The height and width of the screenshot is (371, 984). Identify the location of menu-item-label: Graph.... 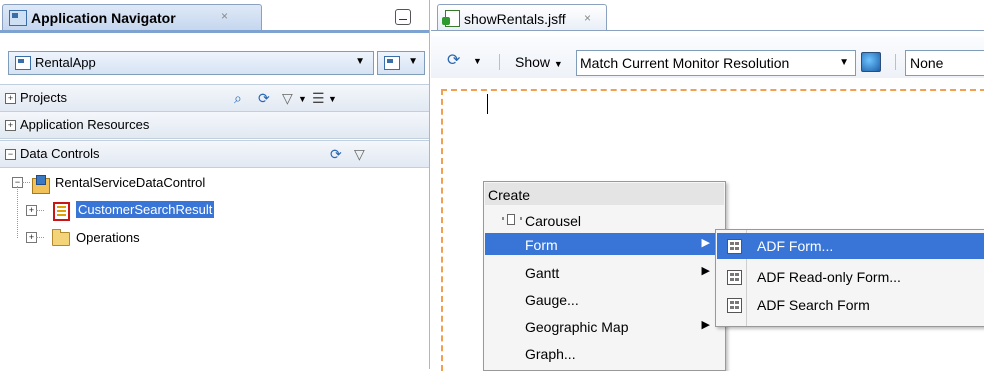
(550, 354).